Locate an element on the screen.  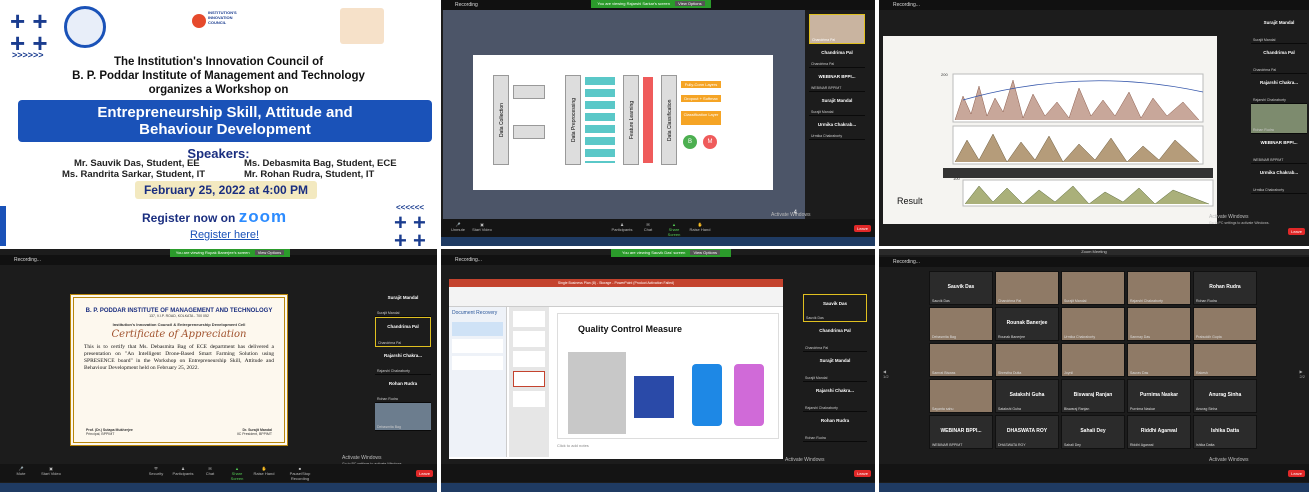
slide-canvas: Quality Control Measure is located at coordinates (668, 376).